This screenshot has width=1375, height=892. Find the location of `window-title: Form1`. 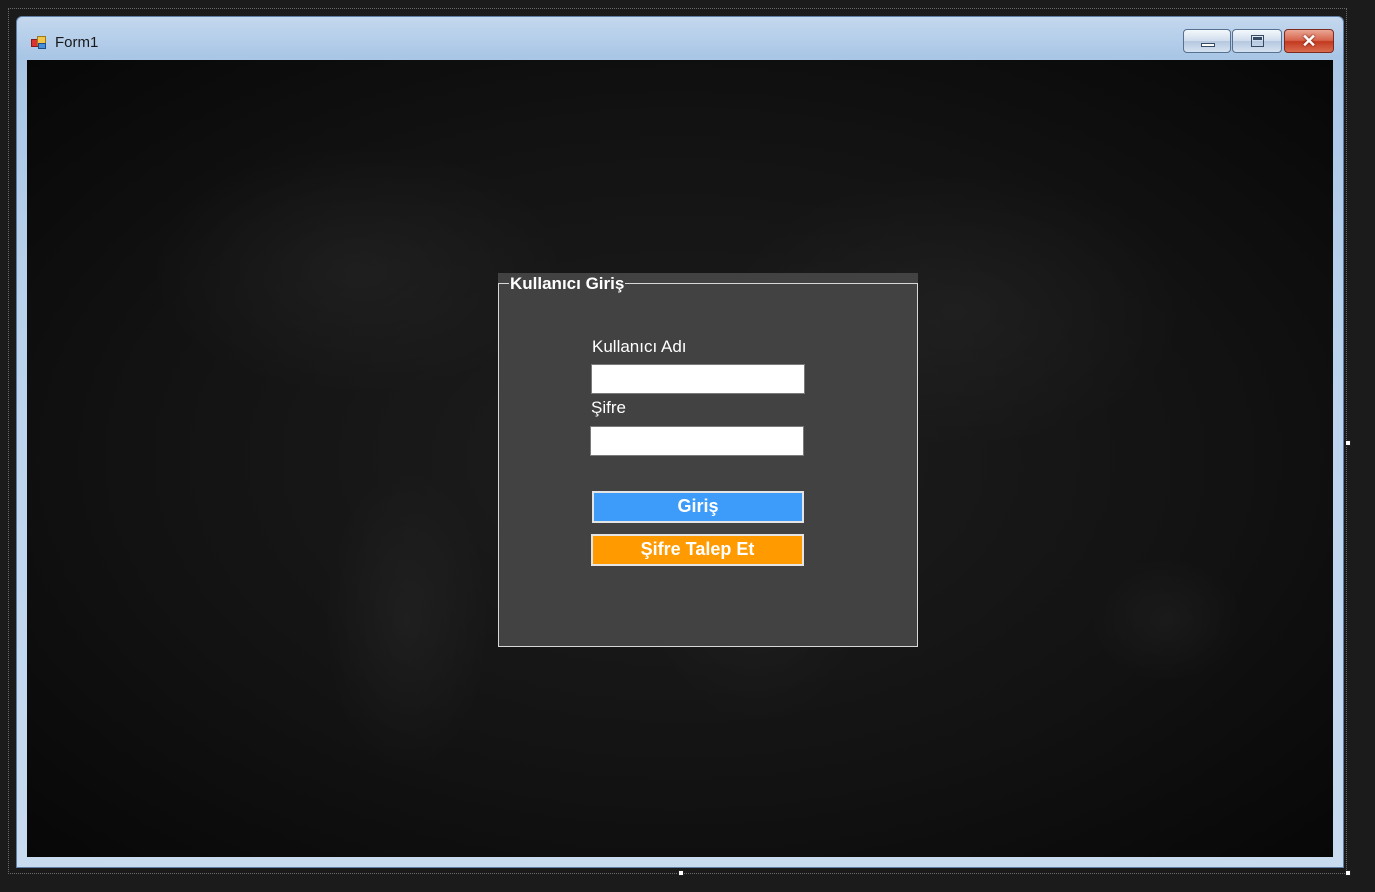

window-title: Form1 is located at coordinates (77, 42).